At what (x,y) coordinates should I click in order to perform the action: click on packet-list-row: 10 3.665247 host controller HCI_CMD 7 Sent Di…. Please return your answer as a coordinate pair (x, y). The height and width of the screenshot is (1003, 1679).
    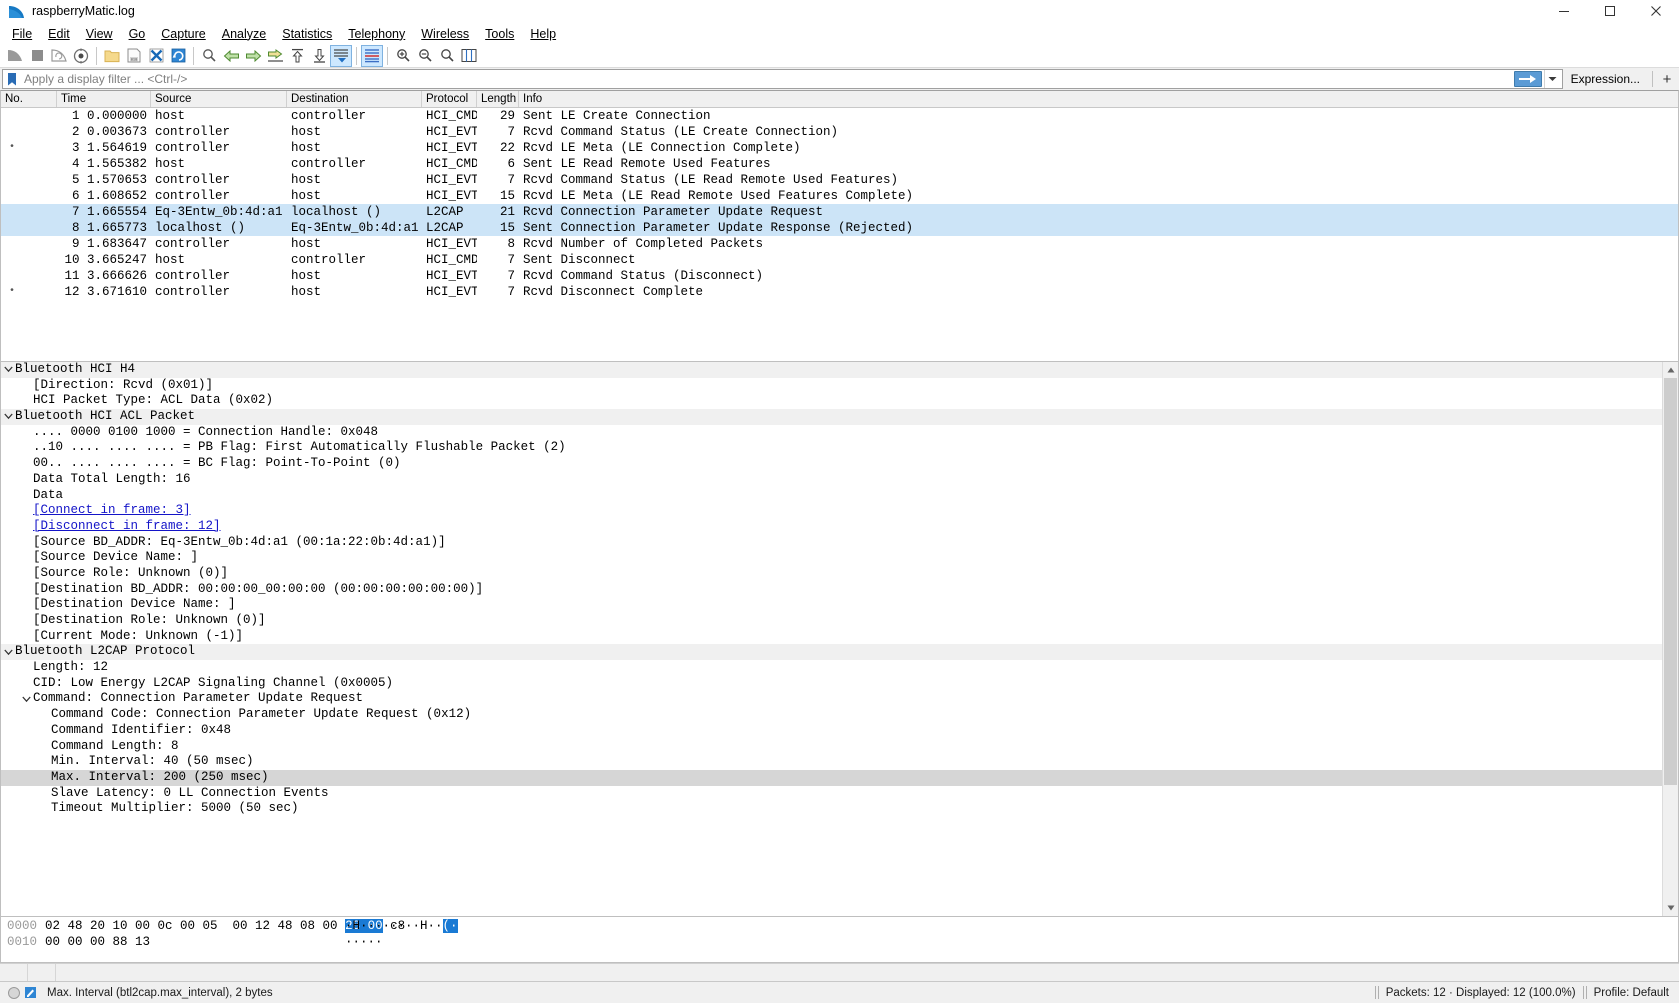
    Looking at the image, I should click on (839, 260).